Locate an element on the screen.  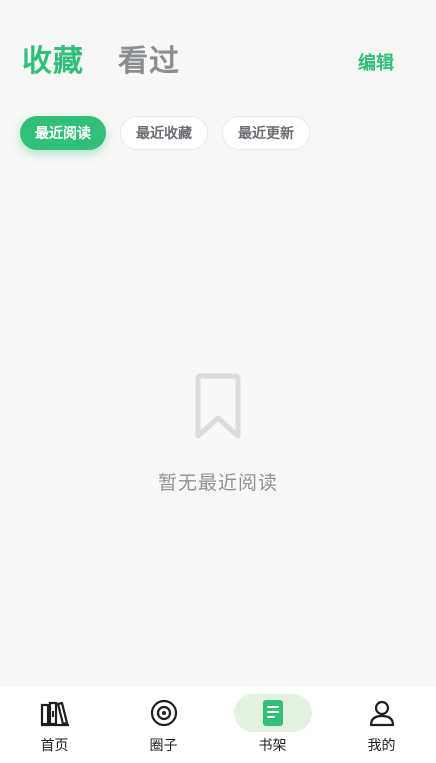
nav-item-mine: 我的 is located at coordinates (381, 724).